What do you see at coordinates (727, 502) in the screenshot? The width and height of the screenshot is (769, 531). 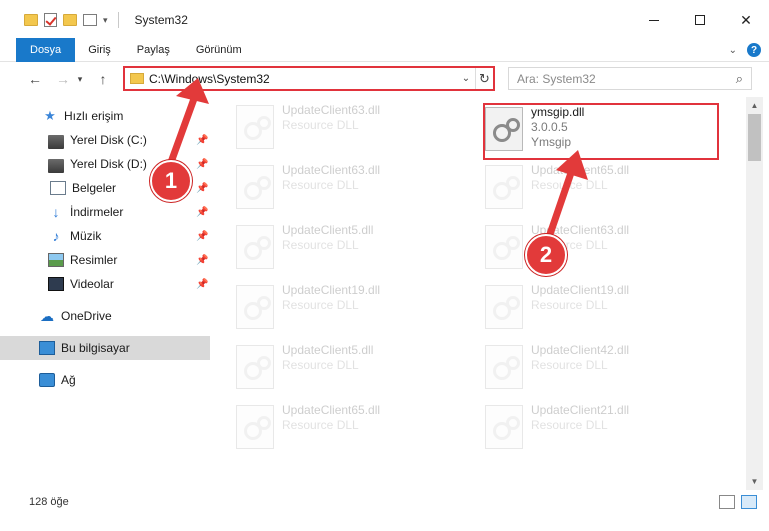 I see `details-view-icon` at bounding box center [727, 502].